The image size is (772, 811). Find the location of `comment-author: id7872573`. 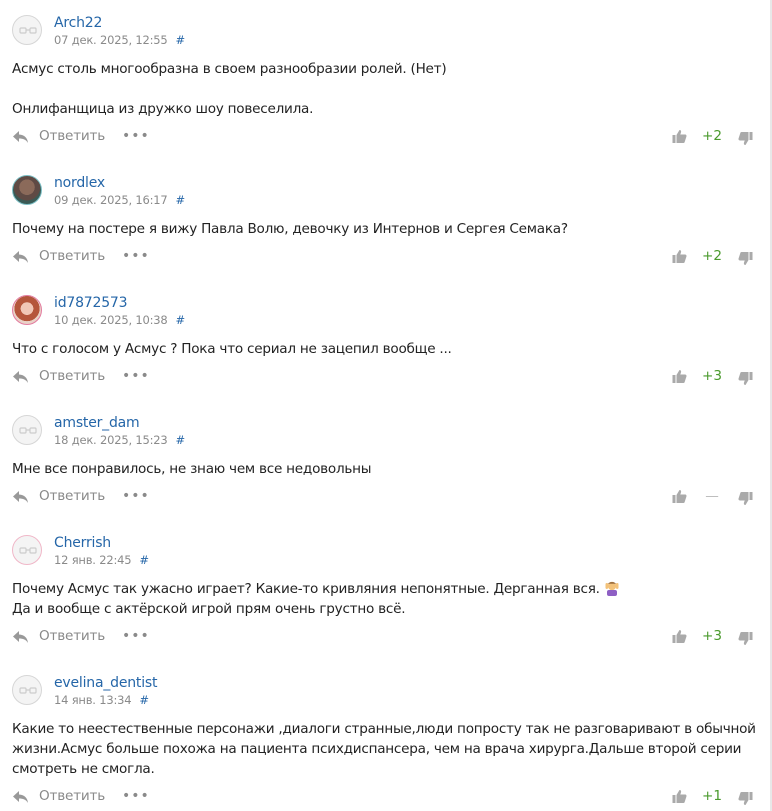

comment-author: id7872573 is located at coordinates (91, 303).